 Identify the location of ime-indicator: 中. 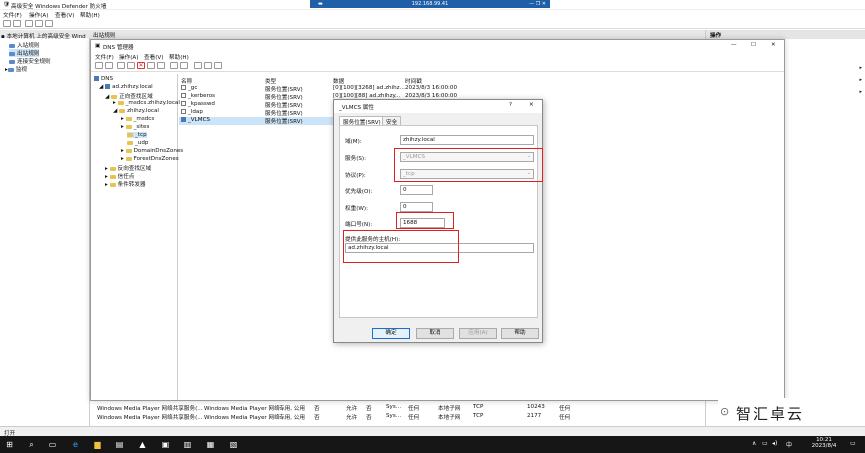
(789, 444).